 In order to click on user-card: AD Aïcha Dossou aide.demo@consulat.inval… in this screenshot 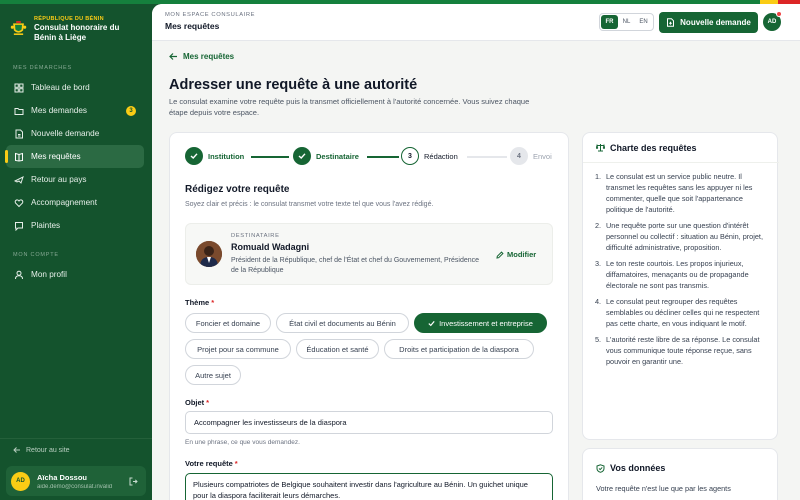, I will do `click(76, 481)`.